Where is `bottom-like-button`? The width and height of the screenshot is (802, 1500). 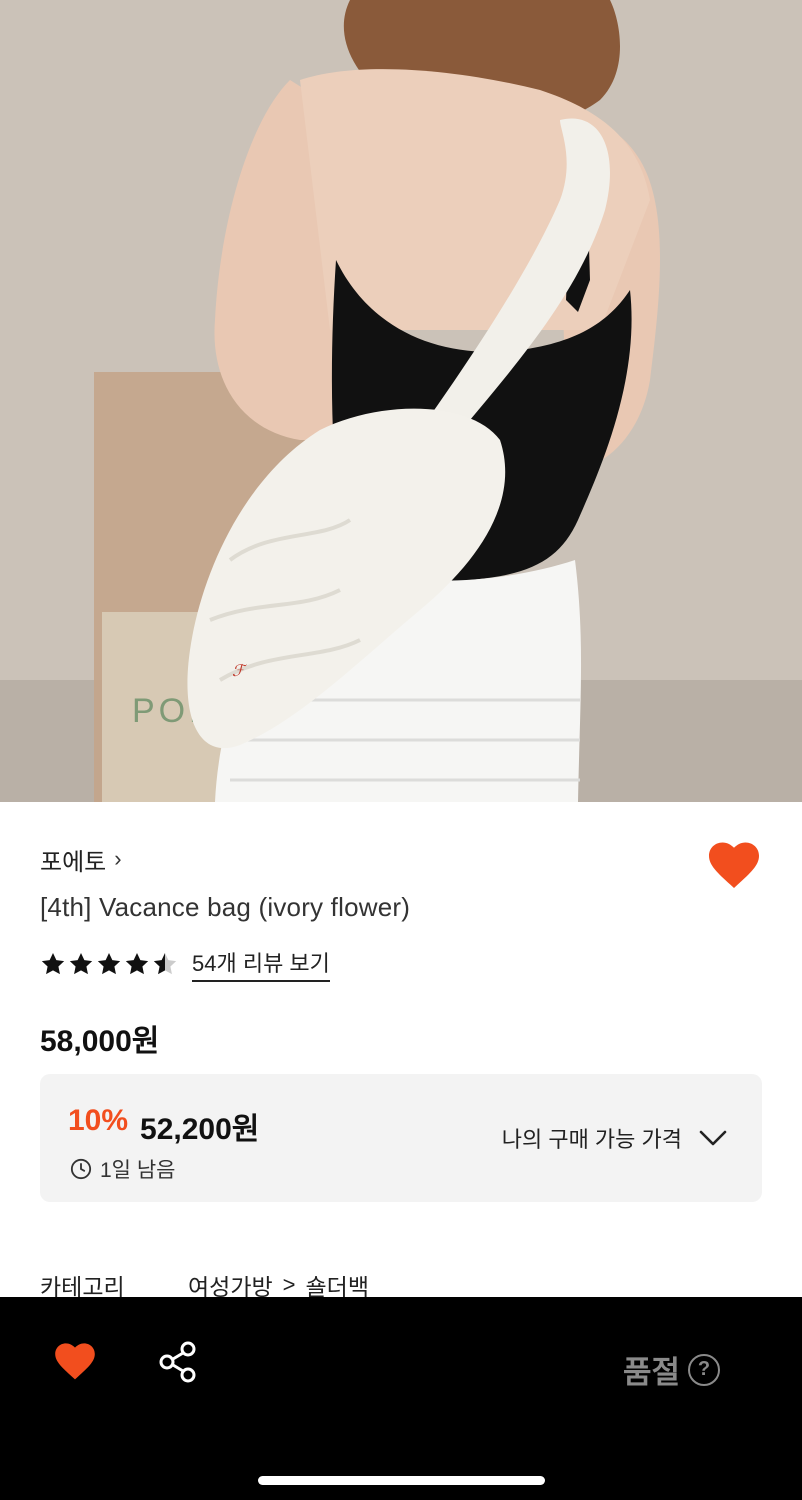
bottom-like-button is located at coordinates (75, 1362).